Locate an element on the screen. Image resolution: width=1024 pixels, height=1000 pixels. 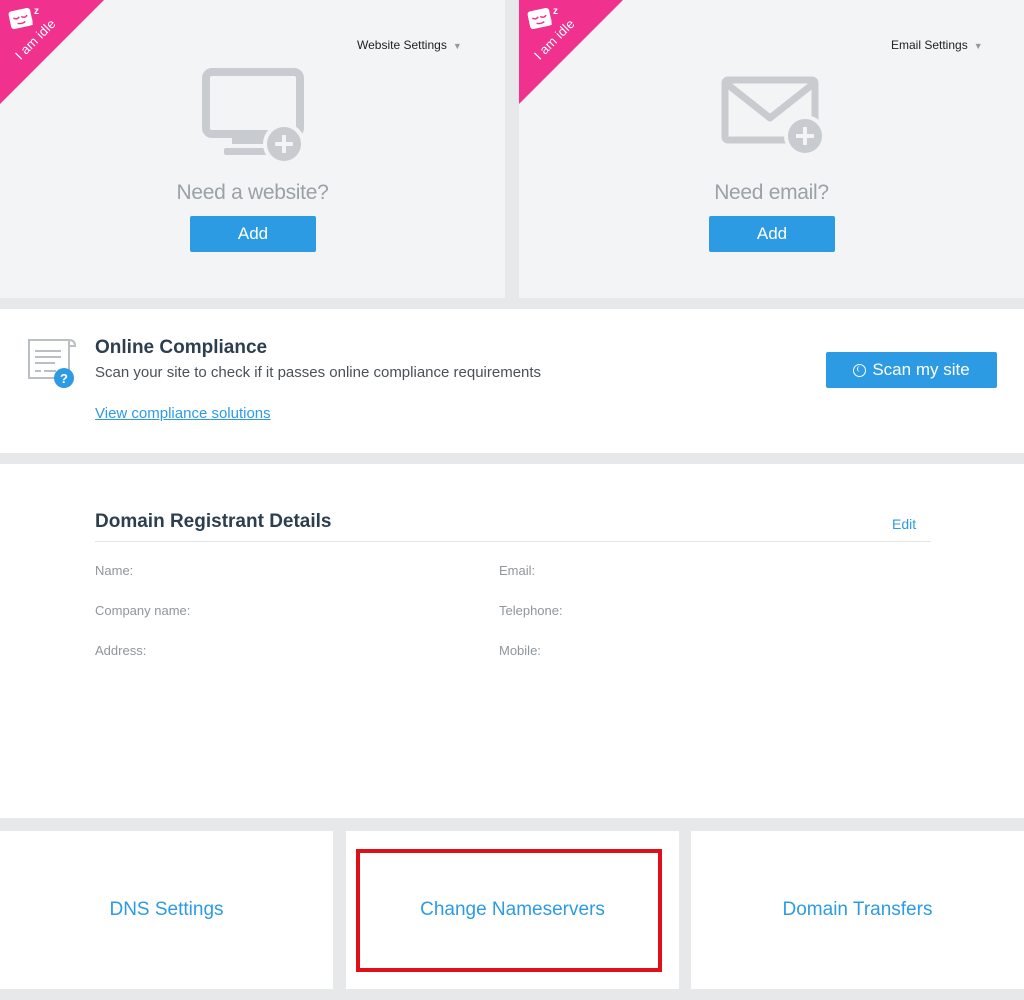
domain-transfers-tile: Domain Transfers is located at coordinates (857, 910).